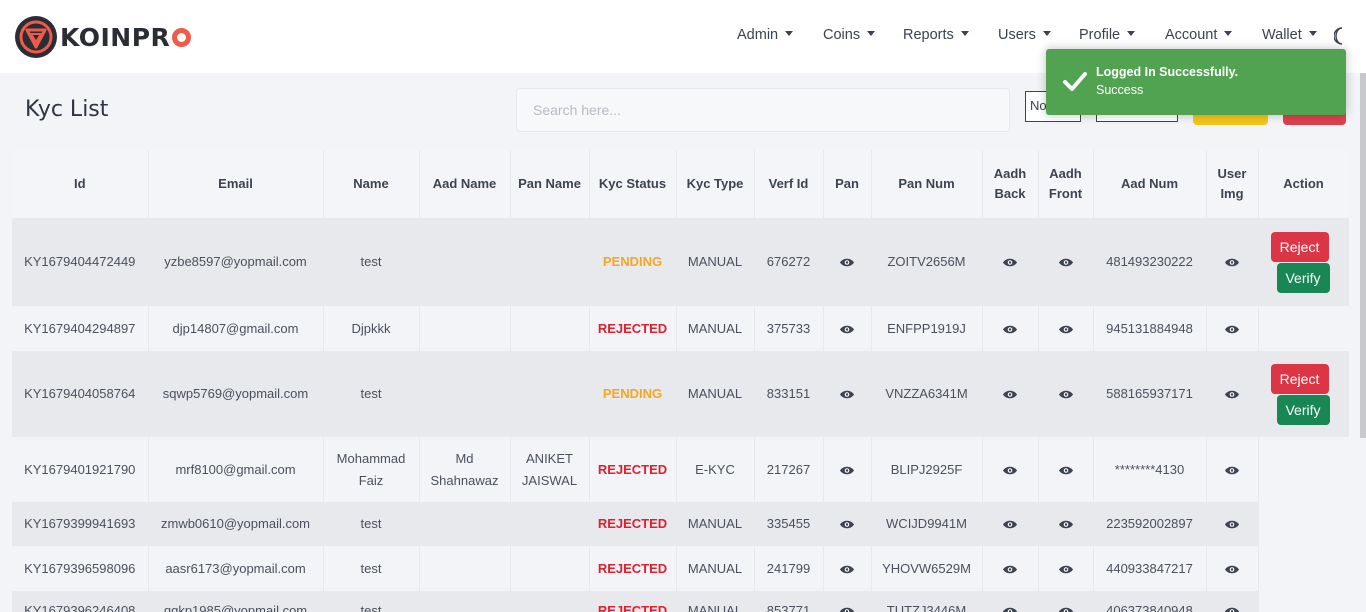  I want to click on col-header-aad-num: Aad Num, so click(1150, 184).